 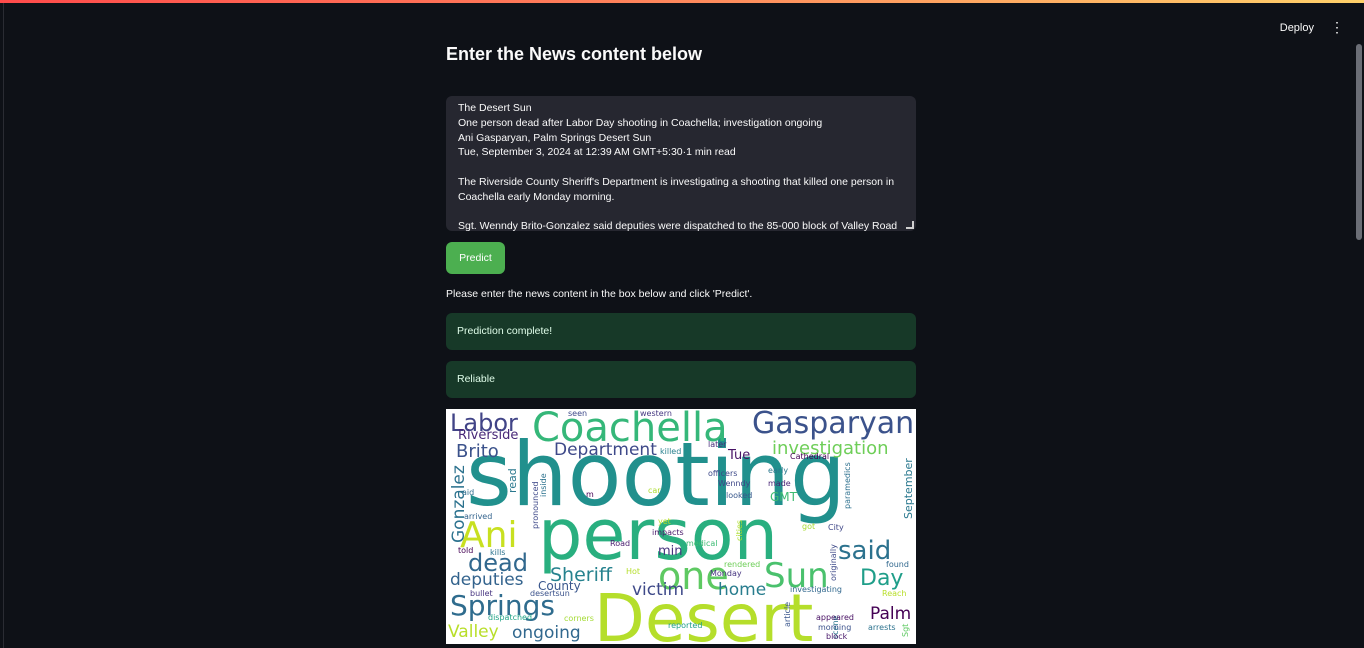 I want to click on word-cloud-word: Wenndy, so click(x=734, y=483).